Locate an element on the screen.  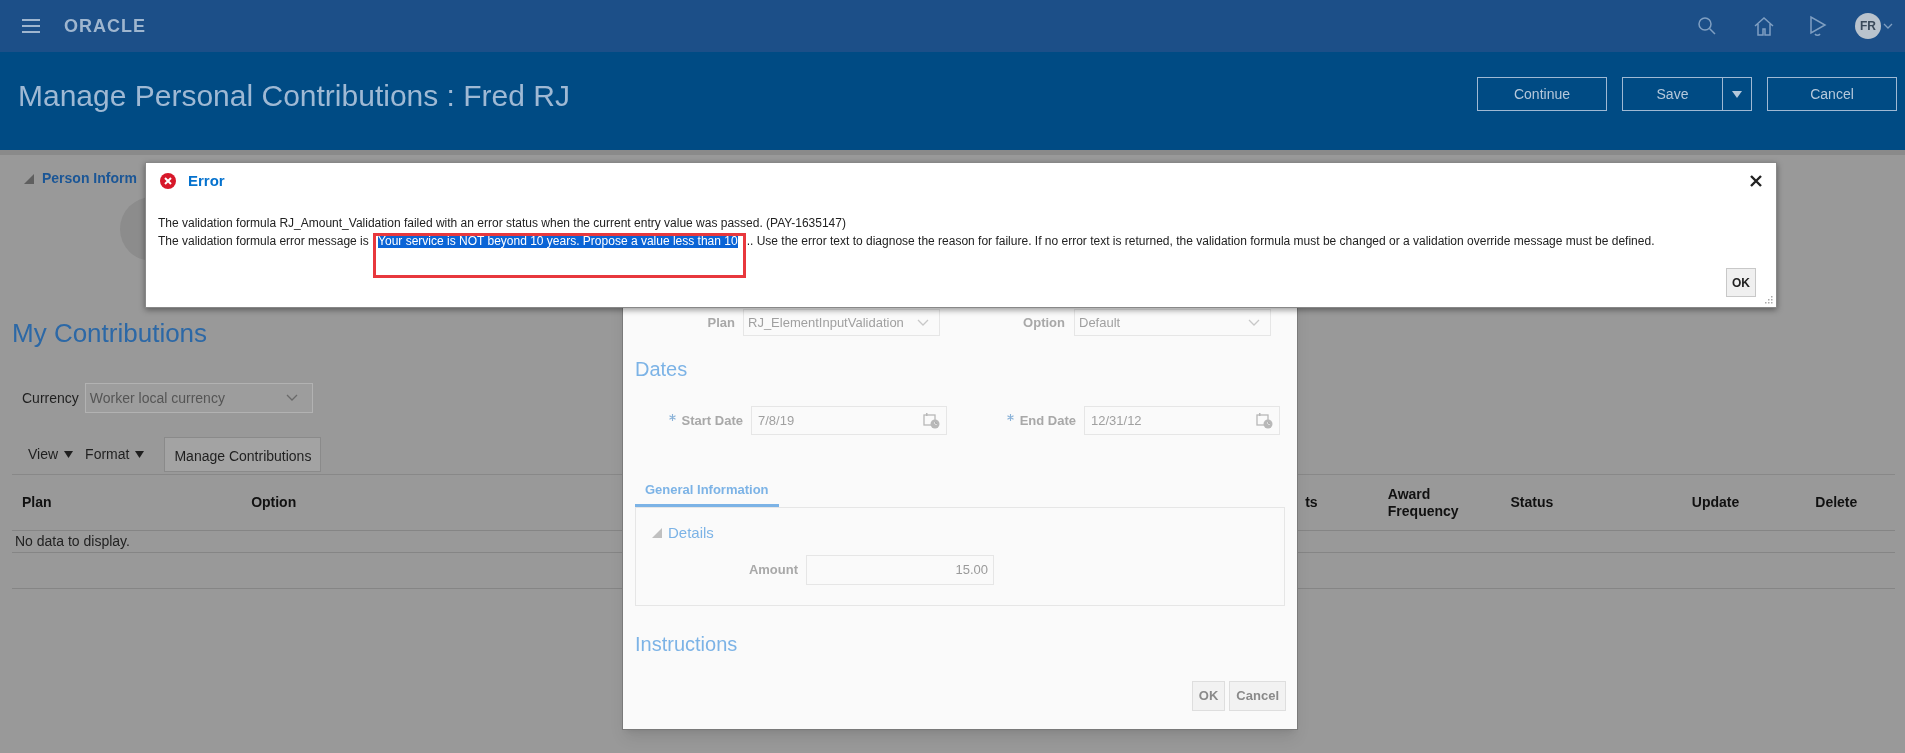
dialog-title: Error is located at coordinates (206, 180).